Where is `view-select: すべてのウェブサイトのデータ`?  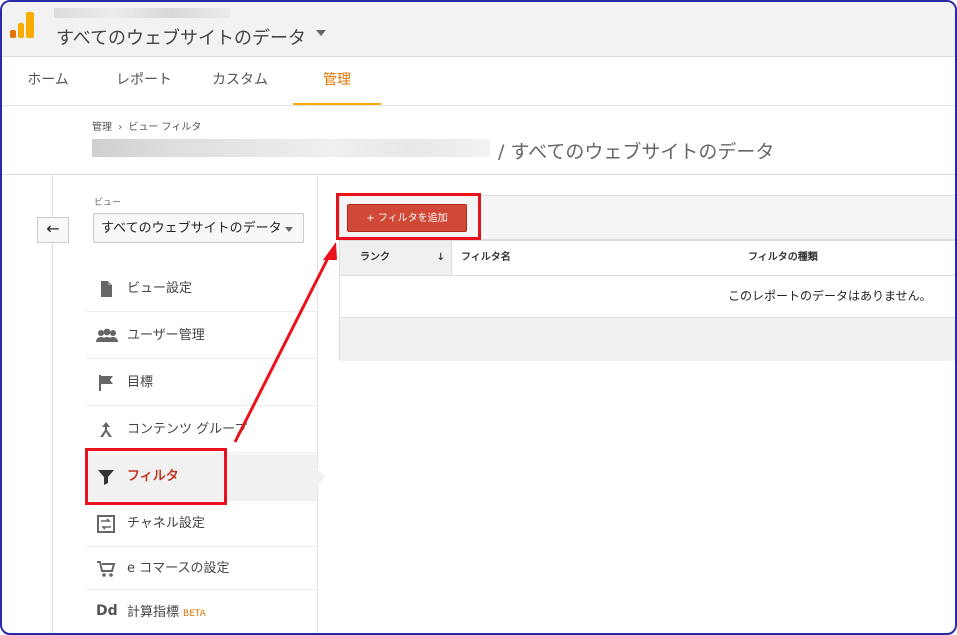
view-select: すべてのウェブサイトのデータ is located at coordinates (198, 228).